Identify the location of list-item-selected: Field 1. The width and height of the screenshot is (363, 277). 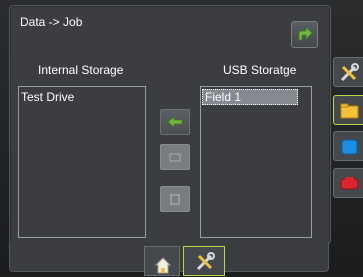
(250, 97).